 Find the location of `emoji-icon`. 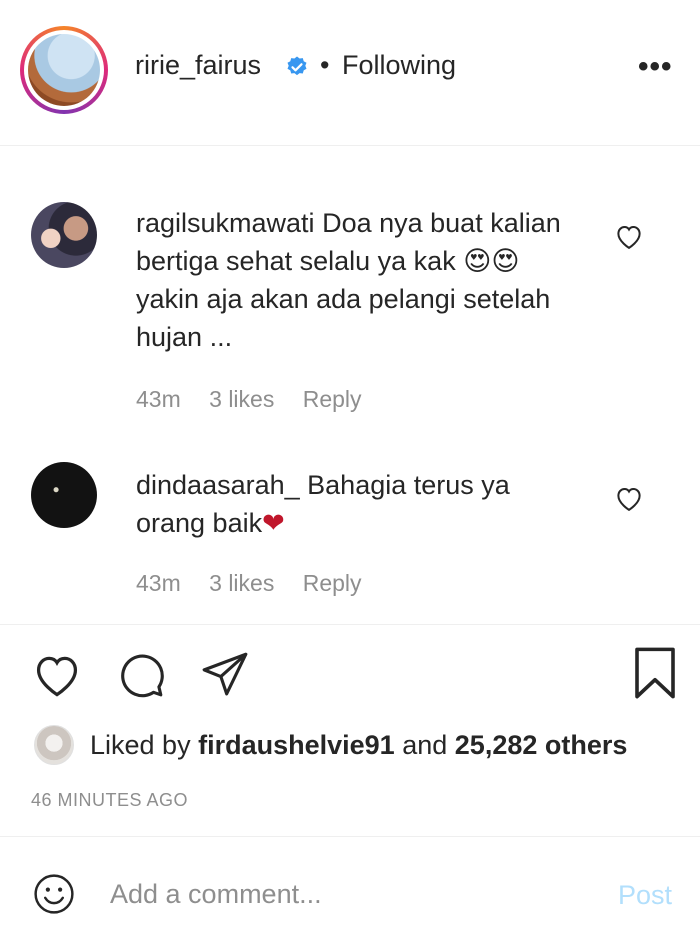

emoji-icon is located at coordinates (54, 894).